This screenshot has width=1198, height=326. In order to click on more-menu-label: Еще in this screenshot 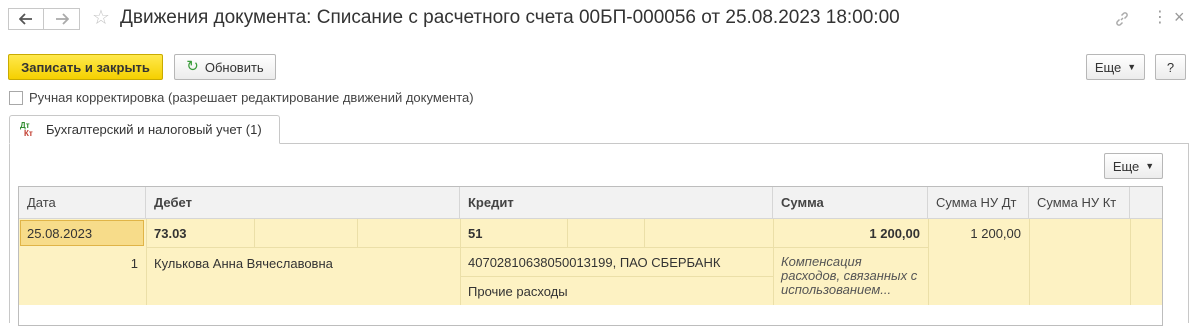, I will do `click(1108, 67)`.